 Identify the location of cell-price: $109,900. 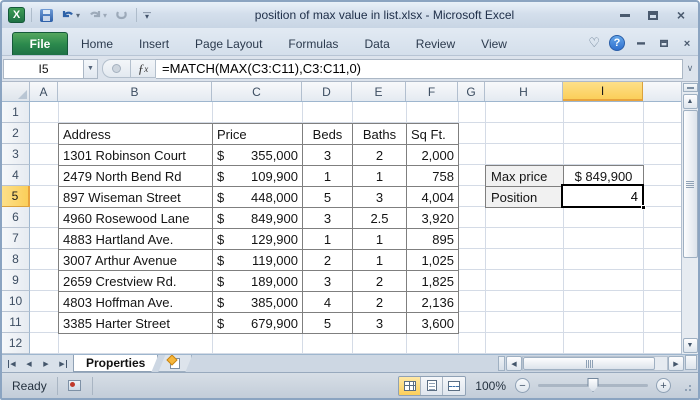
(257, 176).